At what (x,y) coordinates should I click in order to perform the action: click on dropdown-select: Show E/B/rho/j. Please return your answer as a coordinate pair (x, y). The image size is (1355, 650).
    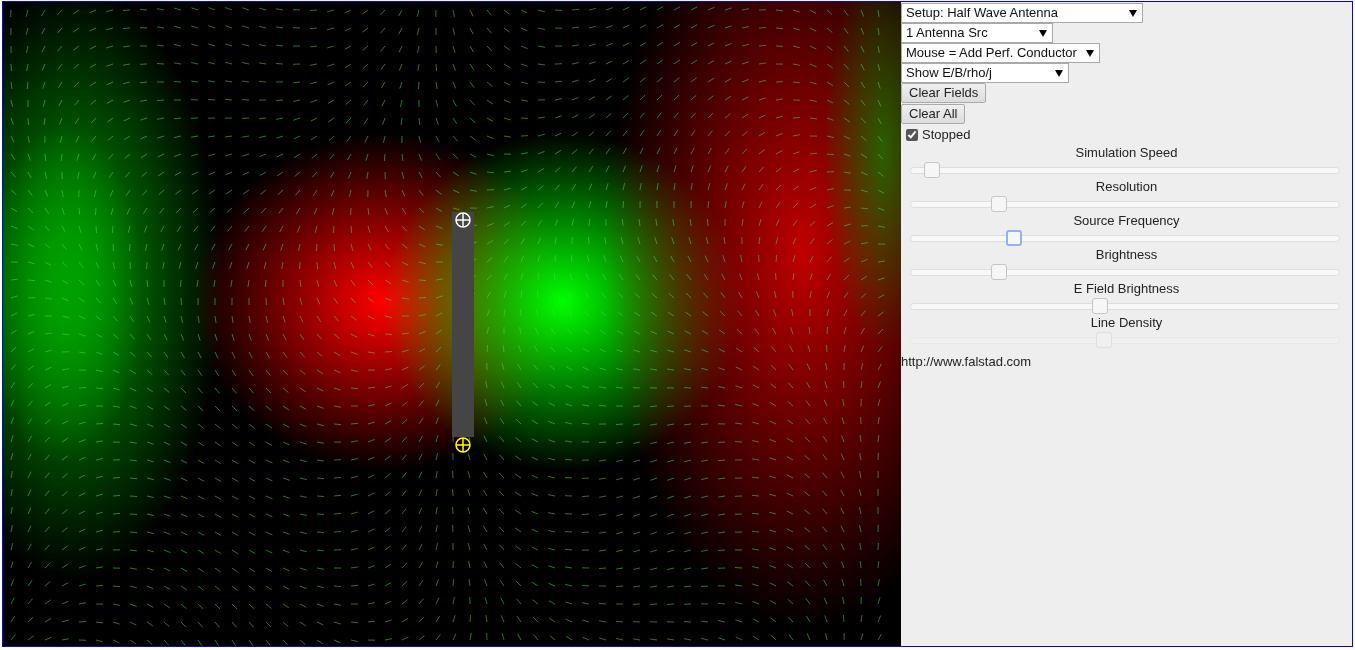
    Looking at the image, I should click on (985, 73).